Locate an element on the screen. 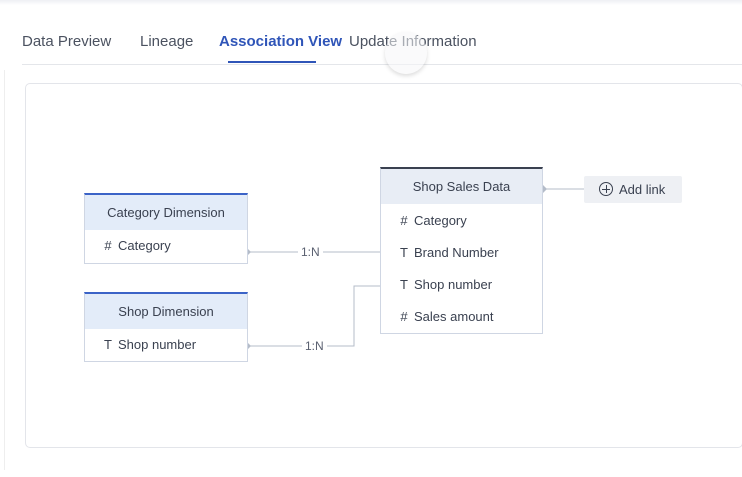 This screenshot has height=477, width=742. node-title: Shop Sales Data is located at coordinates (461, 186).